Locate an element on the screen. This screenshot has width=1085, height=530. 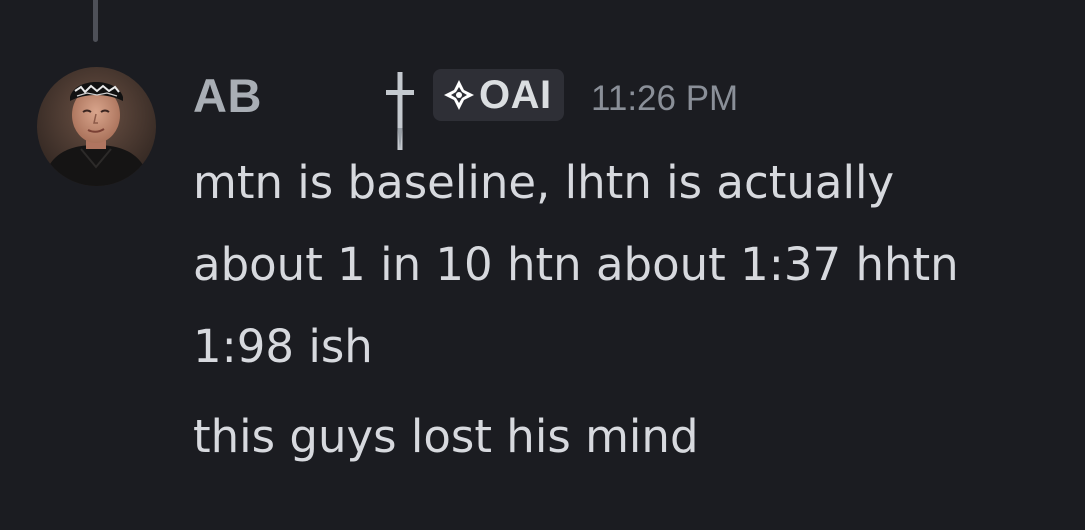
server-tag: OAI is located at coordinates (498, 95).